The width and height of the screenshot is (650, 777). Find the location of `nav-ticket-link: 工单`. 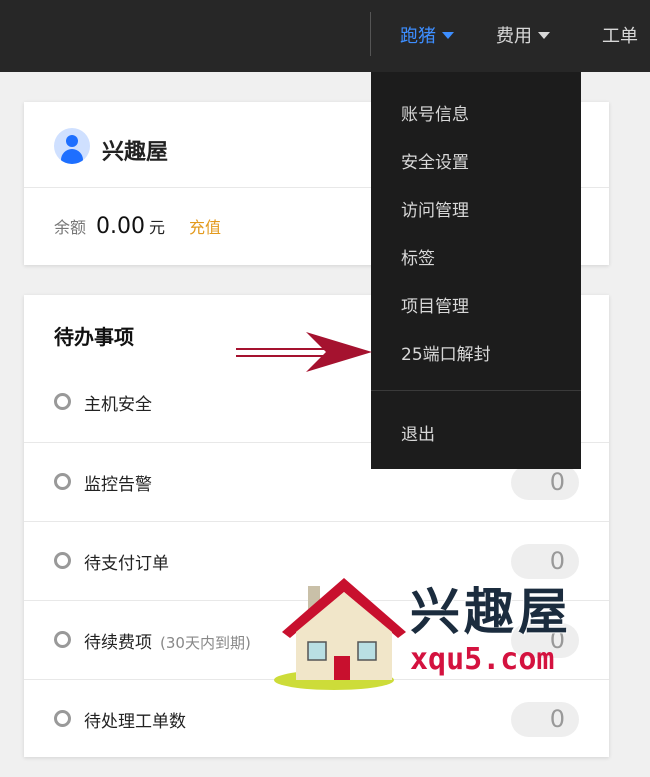

nav-ticket-link: 工单 is located at coordinates (620, 35).